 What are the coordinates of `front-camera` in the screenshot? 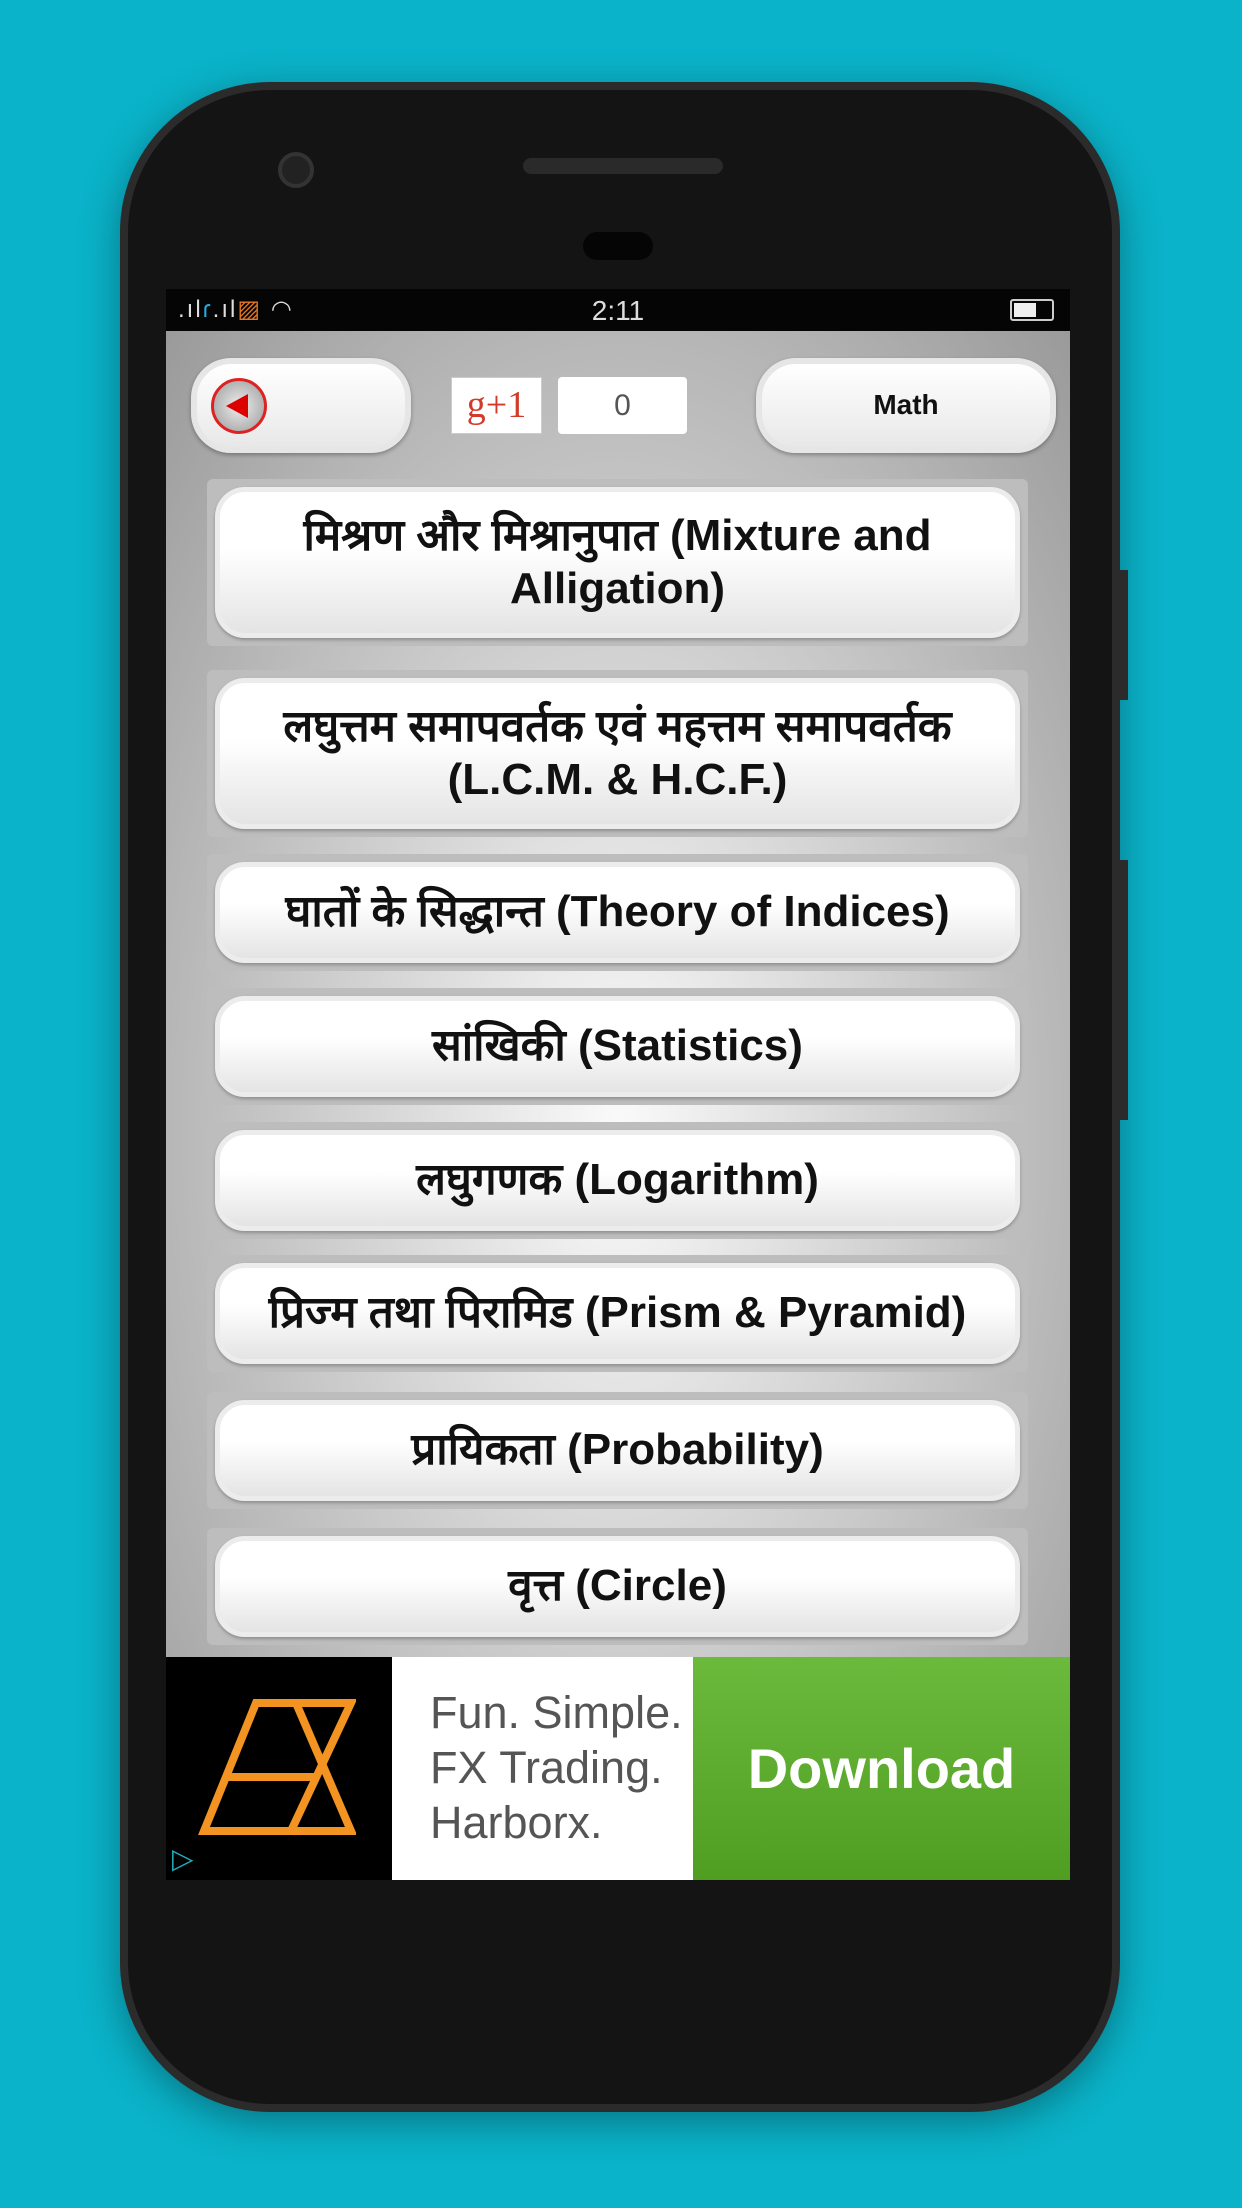 It's located at (296, 170).